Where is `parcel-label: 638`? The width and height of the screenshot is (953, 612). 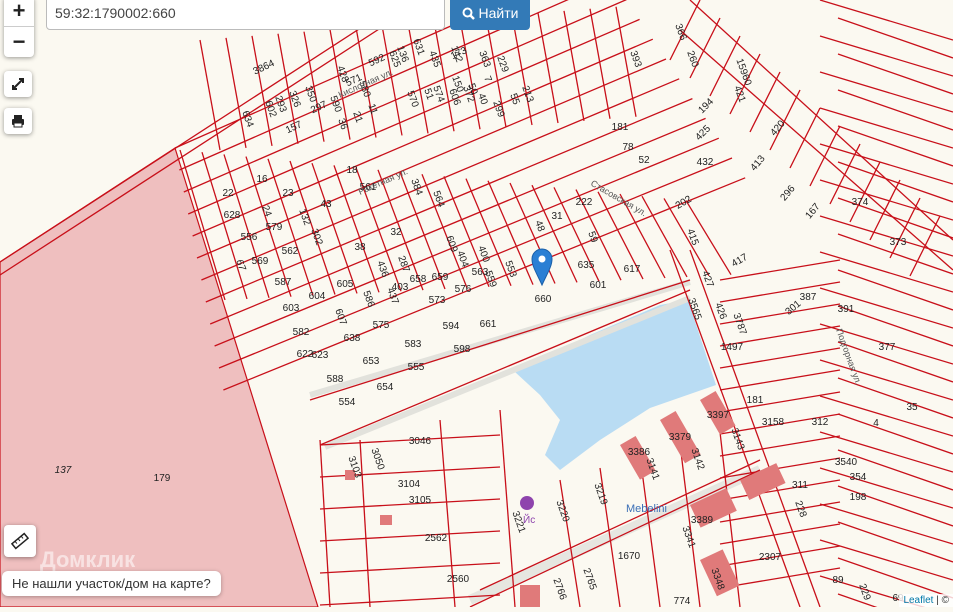
parcel-label: 638 is located at coordinates (352, 338).